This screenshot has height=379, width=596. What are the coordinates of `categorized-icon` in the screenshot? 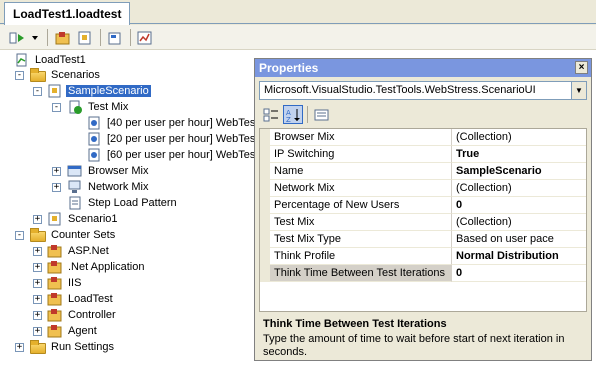 It's located at (271, 114).